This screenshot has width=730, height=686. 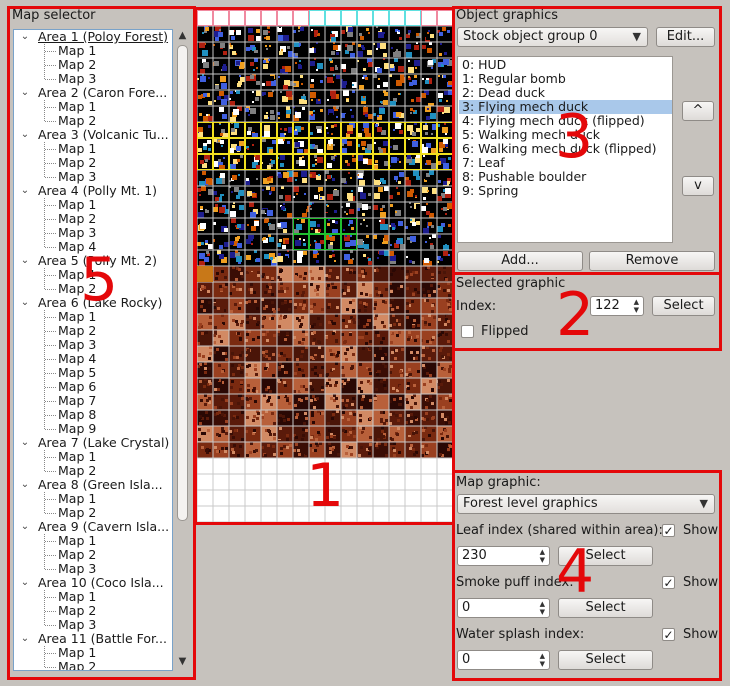 I want to click on annotation-2: 2, so click(x=575, y=315).